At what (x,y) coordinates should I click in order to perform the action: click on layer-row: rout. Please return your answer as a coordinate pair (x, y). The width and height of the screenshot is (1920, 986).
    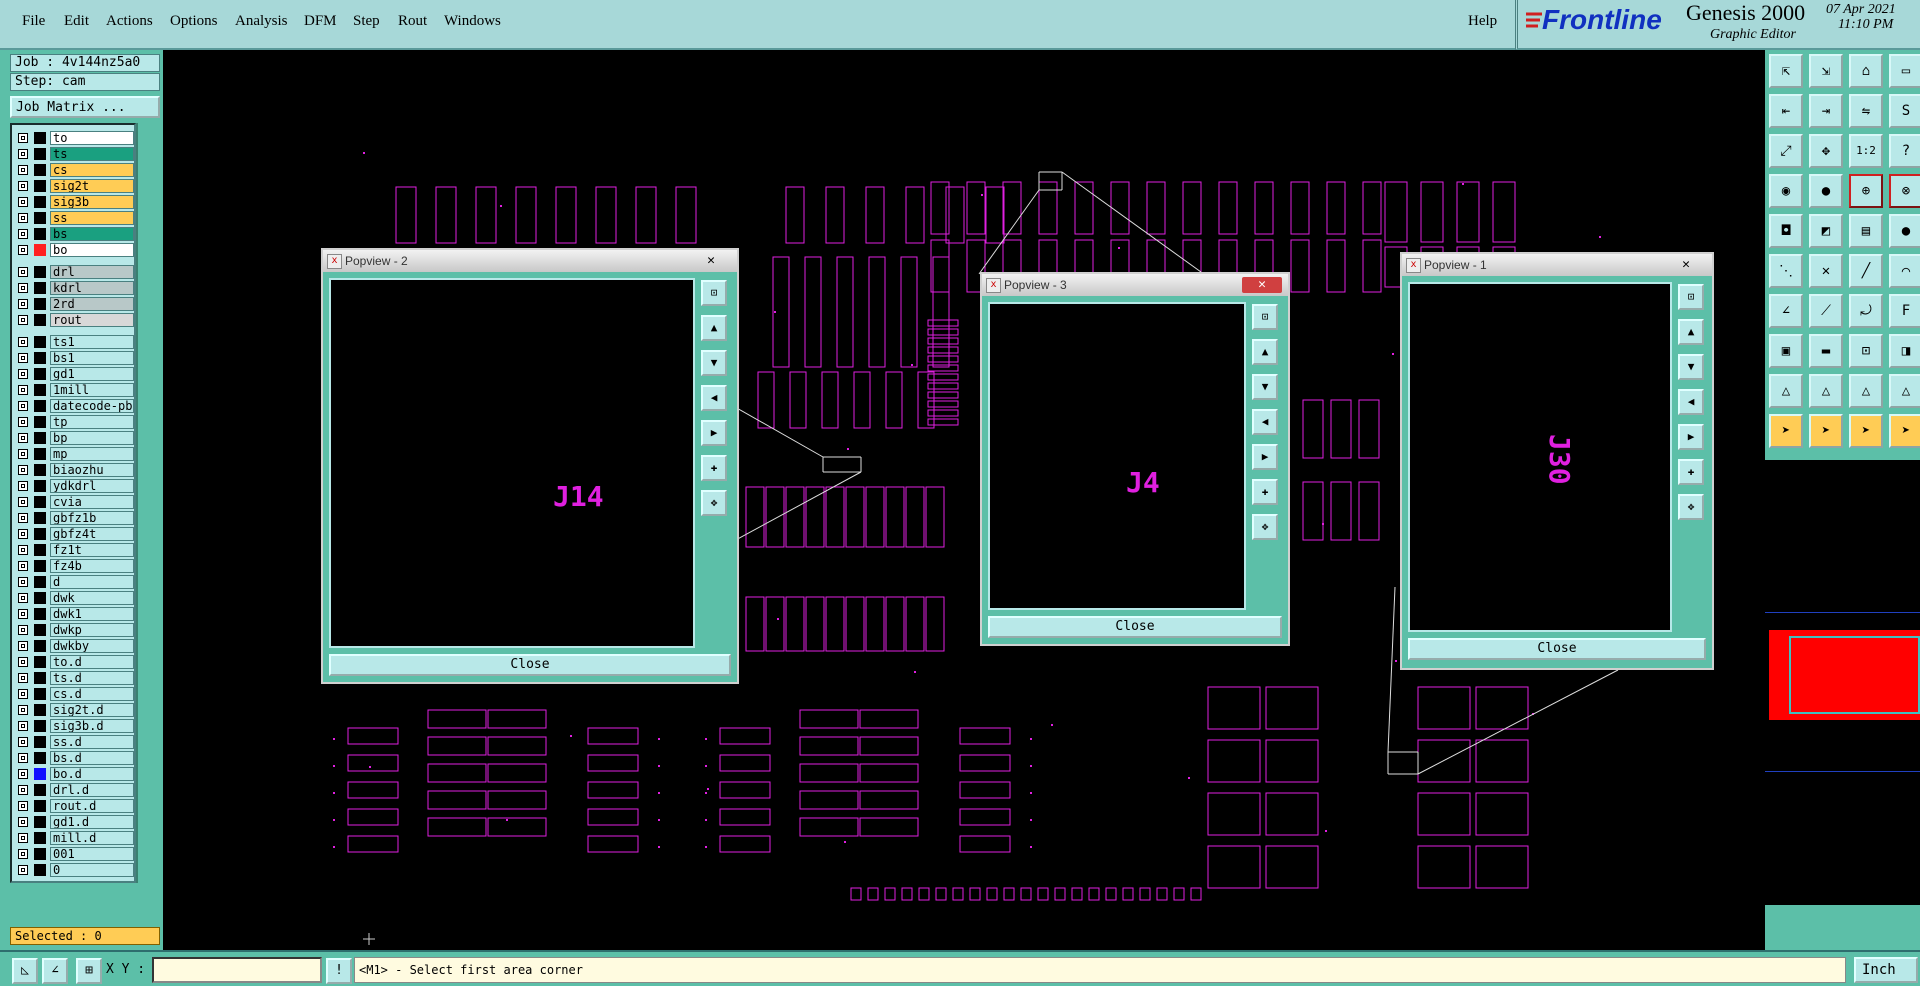
    Looking at the image, I should click on (75, 320).